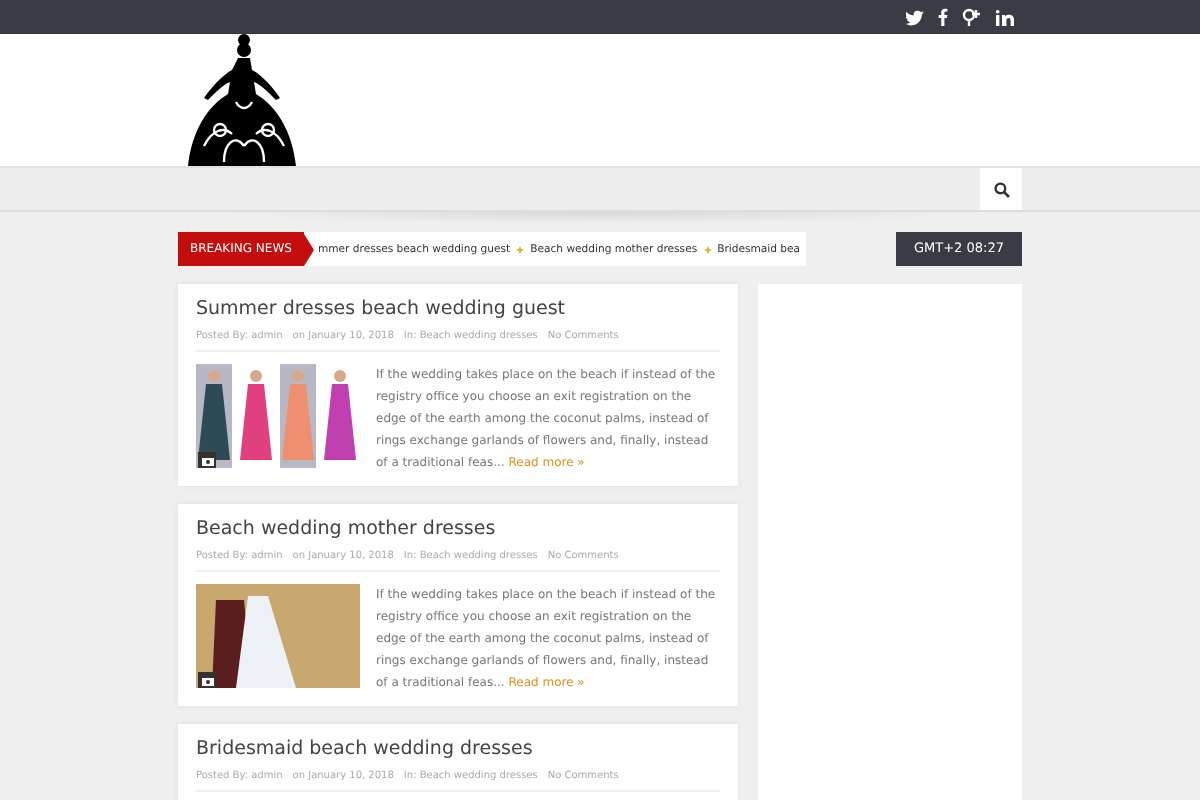 The image size is (1200, 800). I want to click on f-letter-icon, so click(943, 17).